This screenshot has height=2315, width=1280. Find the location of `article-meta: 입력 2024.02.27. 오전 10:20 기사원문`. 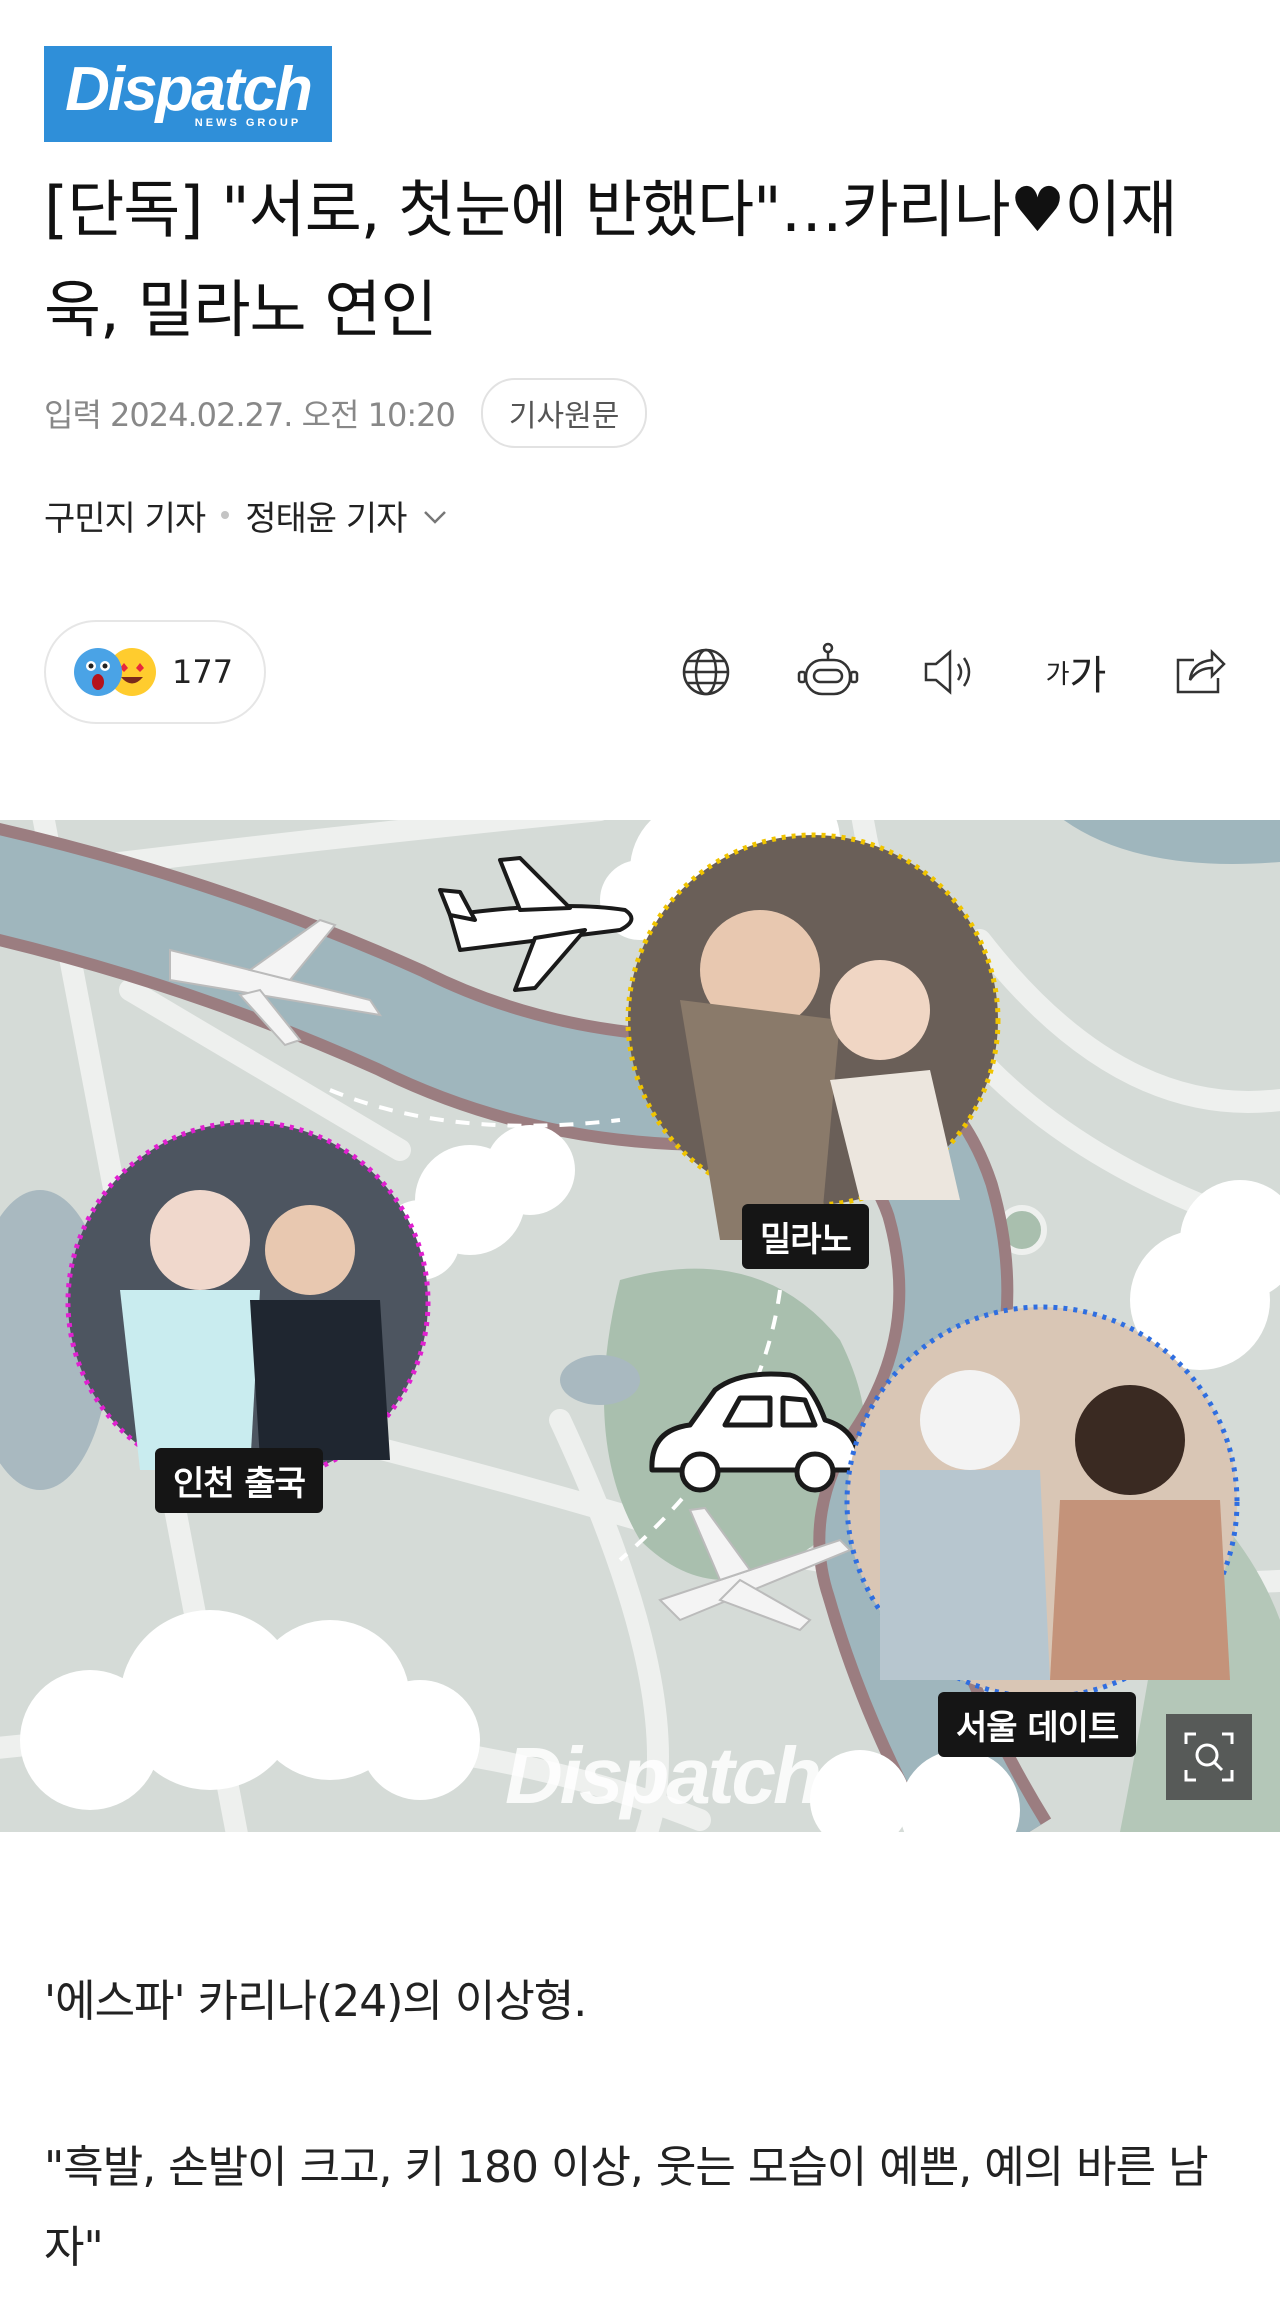

article-meta: 입력 2024.02.27. 오전 10:20 기사원문 is located at coordinates (346, 413).